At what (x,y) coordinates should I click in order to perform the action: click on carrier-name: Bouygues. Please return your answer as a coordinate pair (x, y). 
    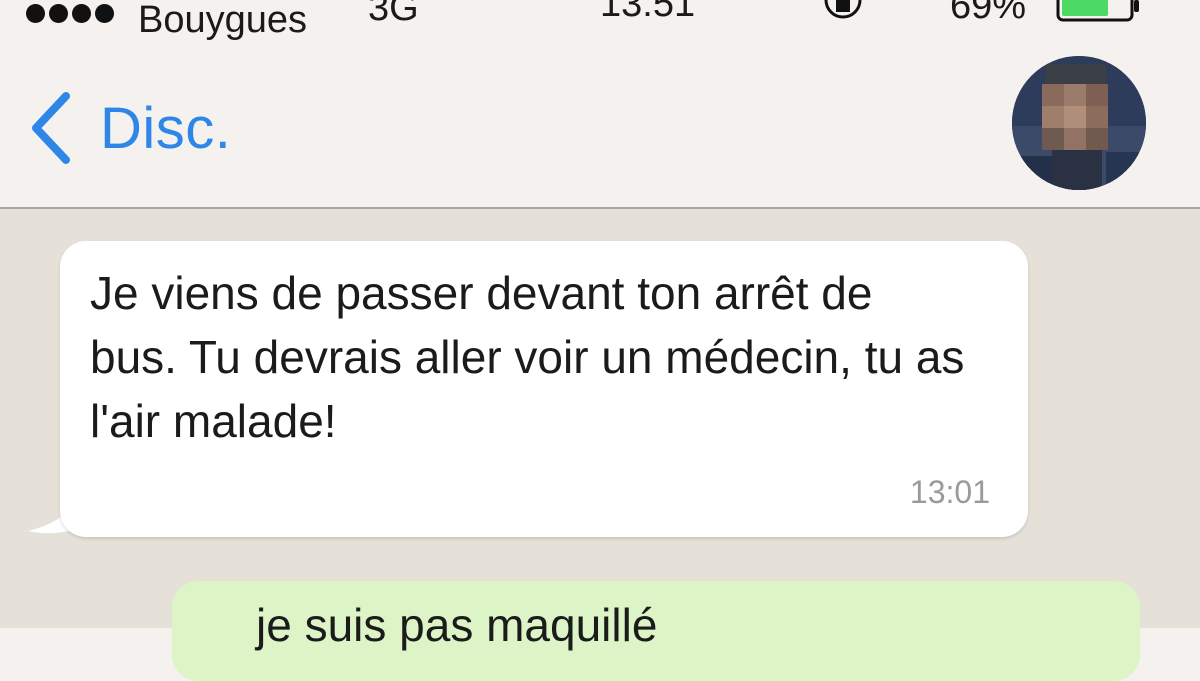
    Looking at the image, I should click on (223, 20).